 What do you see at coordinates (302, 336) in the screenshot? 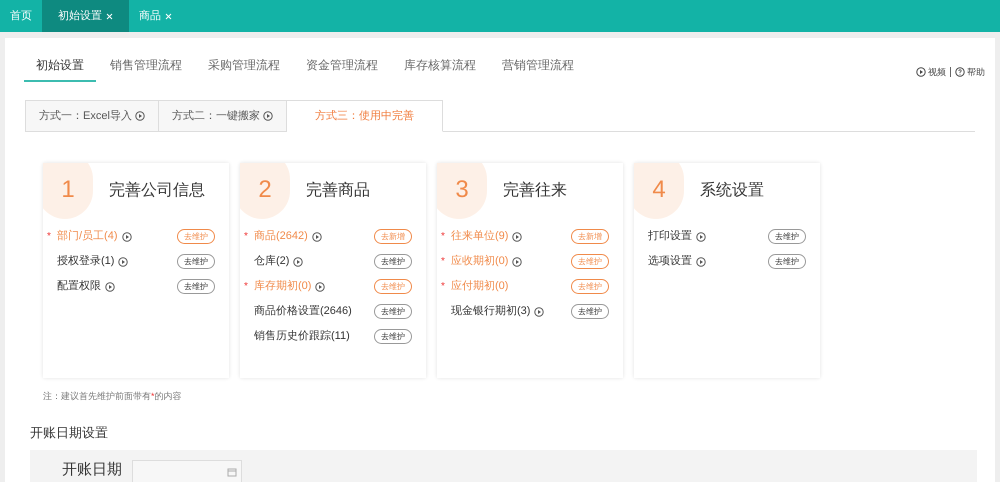
I see `item-label: 销售历史价跟踪(11)` at bounding box center [302, 336].